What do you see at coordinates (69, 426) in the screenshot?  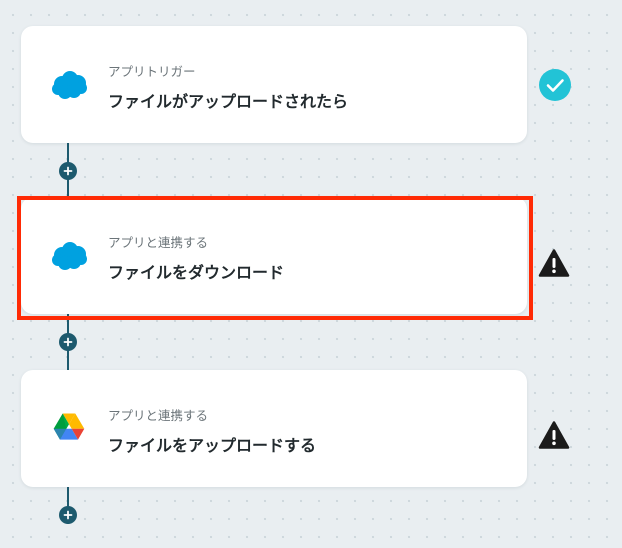 I see `google-drive-icon` at bounding box center [69, 426].